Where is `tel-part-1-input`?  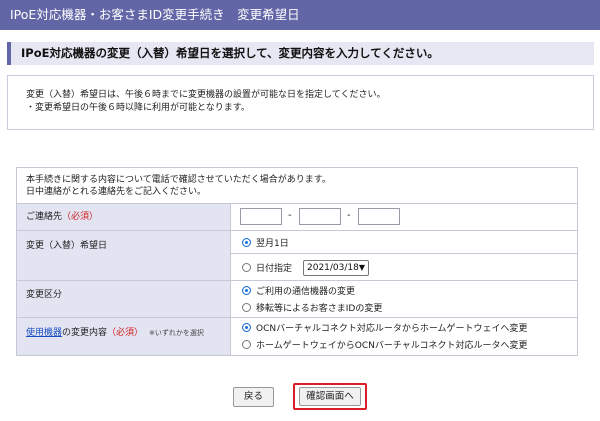
tel-part-1-input is located at coordinates (261, 216).